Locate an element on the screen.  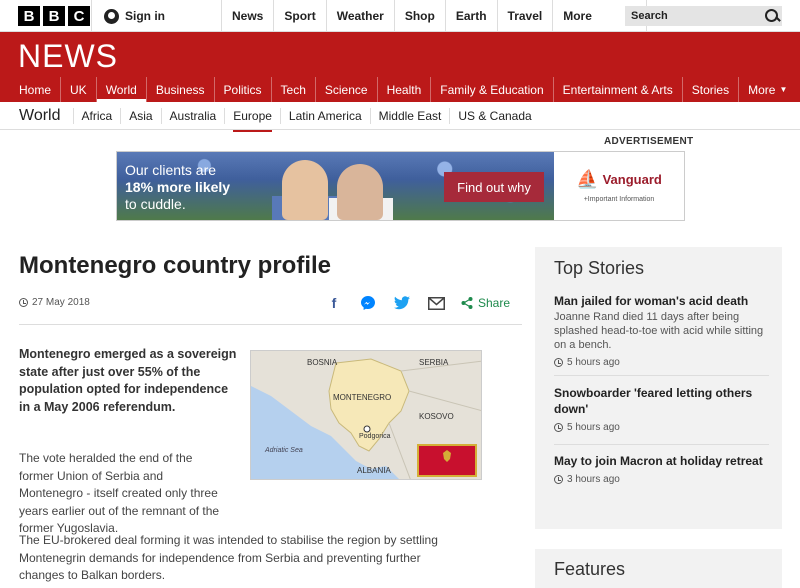
bbc-logo: B B C is located at coordinates (54, 16).